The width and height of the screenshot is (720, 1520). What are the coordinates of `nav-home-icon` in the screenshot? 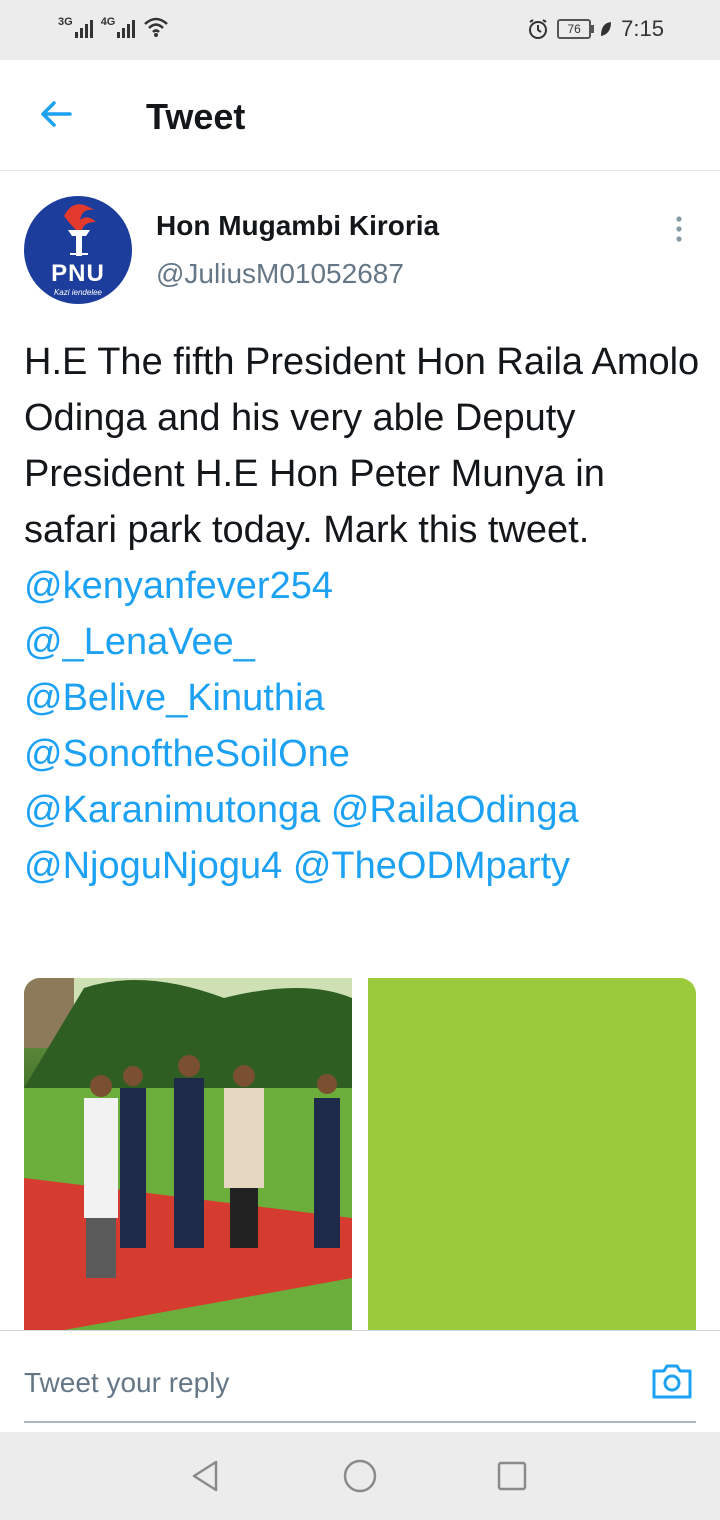 It's located at (360, 1476).